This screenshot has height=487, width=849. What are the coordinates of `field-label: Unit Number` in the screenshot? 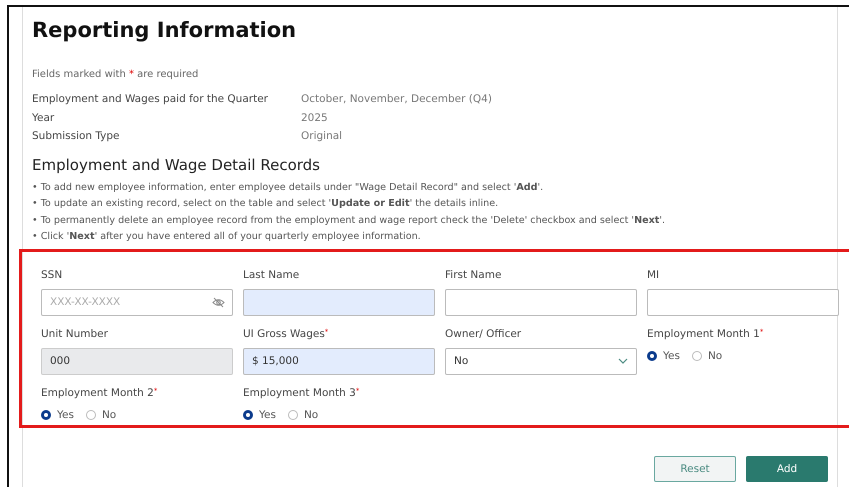 It's located at (75, 335).